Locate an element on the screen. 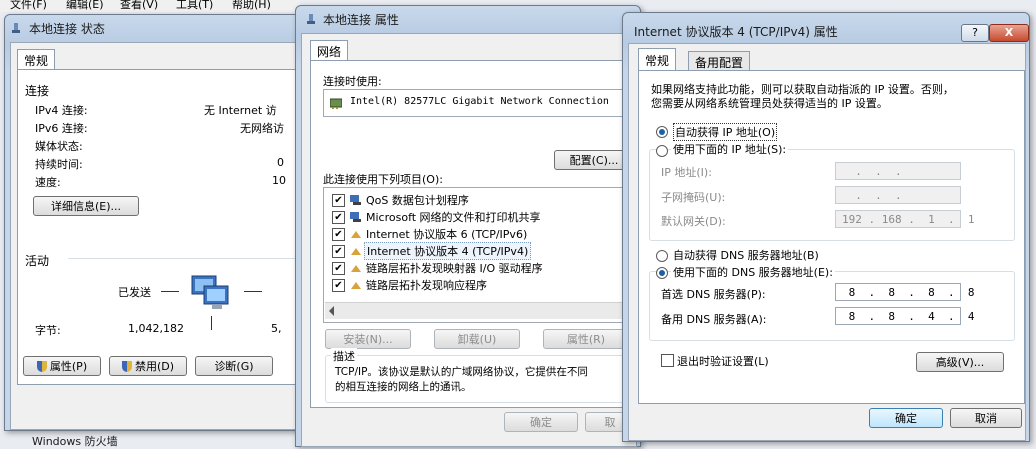 The image size is (1036, 449). alternate-dns-label: 备用 DNS 服务器(A): is located at coordinates (714, 319).